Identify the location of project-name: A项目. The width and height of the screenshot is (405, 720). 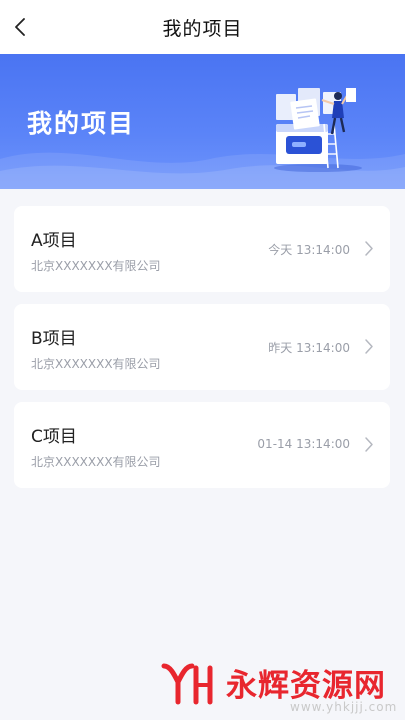
(54, 241).